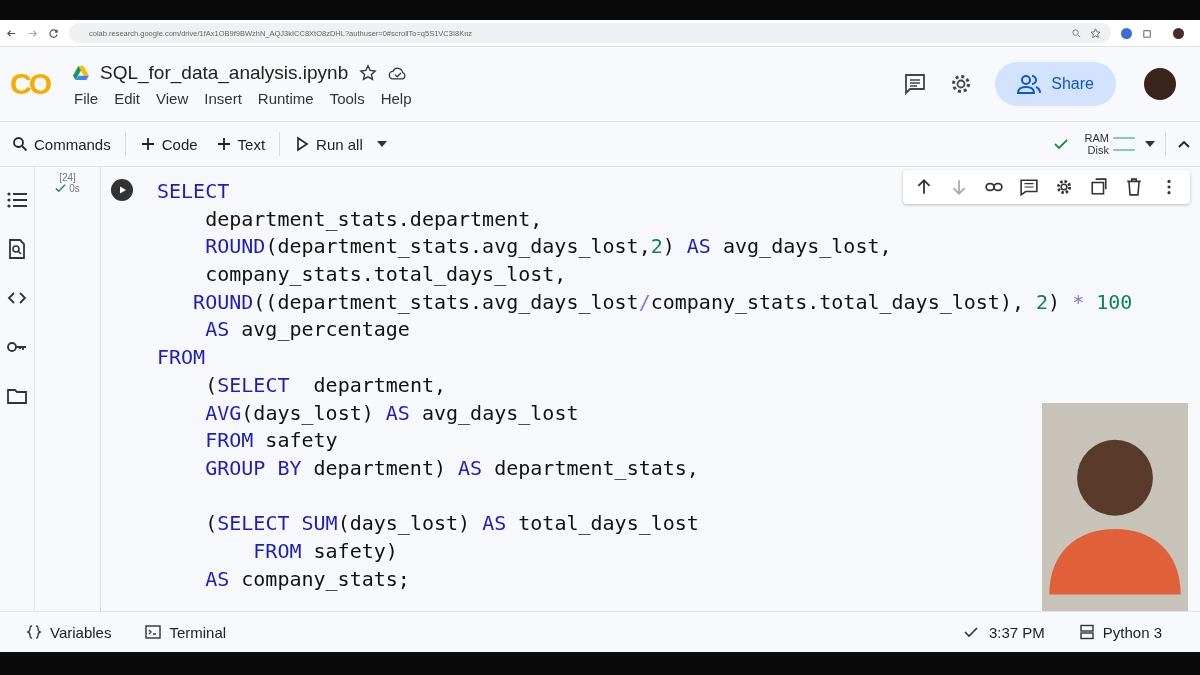 The height and width of the screenshot is (675, 1200). I want to click on reload-icon, so click(53, 33).